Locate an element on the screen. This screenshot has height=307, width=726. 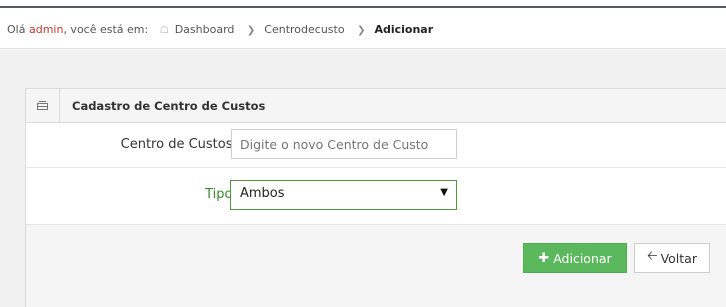
breadcrumb-centrodecusto: Centrodecusto is located at coordinates (304, 29).